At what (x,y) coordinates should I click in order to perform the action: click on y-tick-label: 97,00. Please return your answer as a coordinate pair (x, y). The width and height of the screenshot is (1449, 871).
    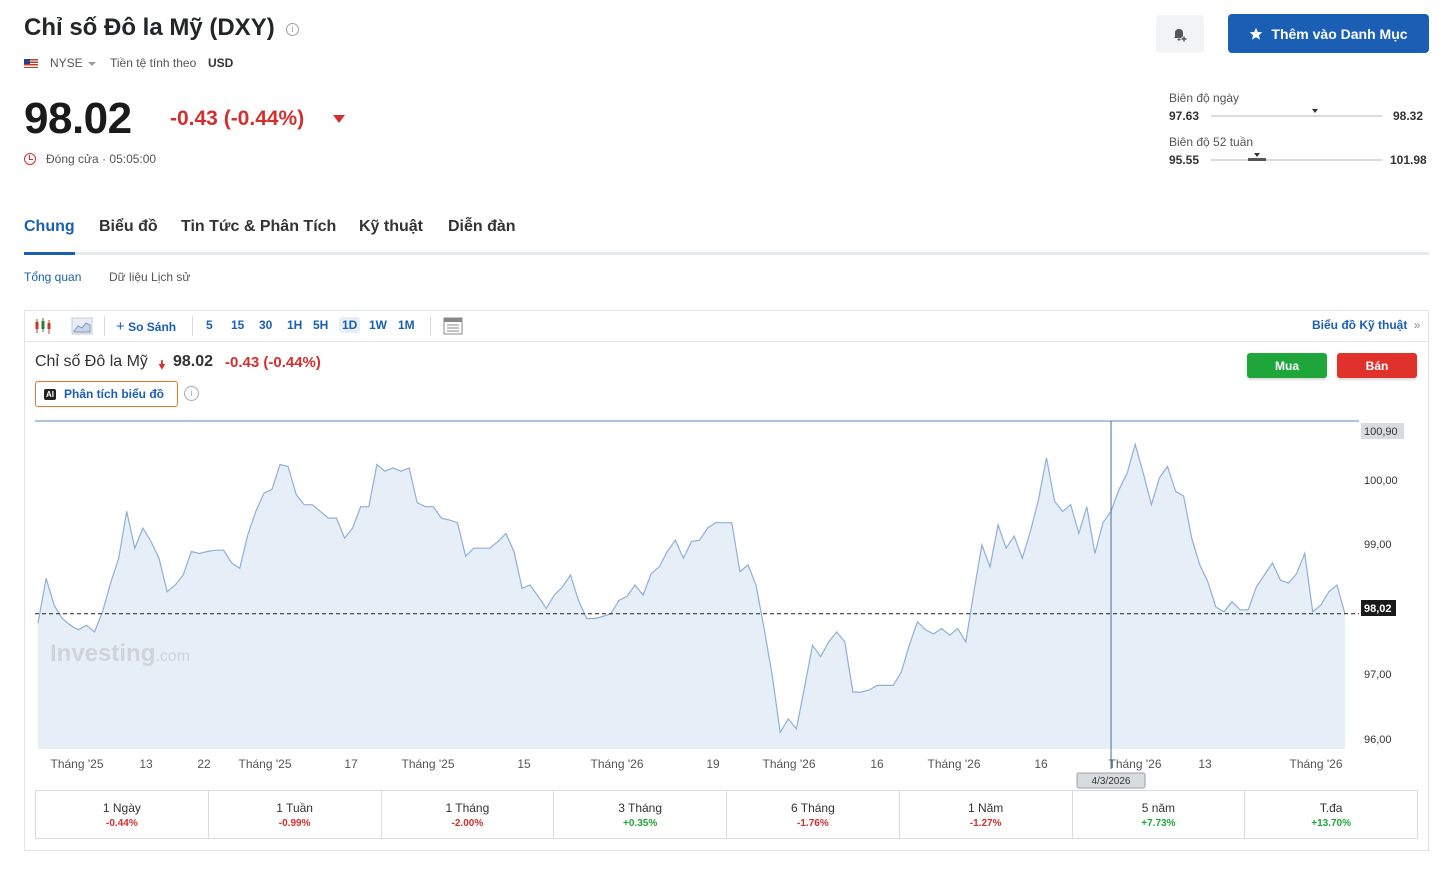
    Looking at the image, I should click on (1378, 675).